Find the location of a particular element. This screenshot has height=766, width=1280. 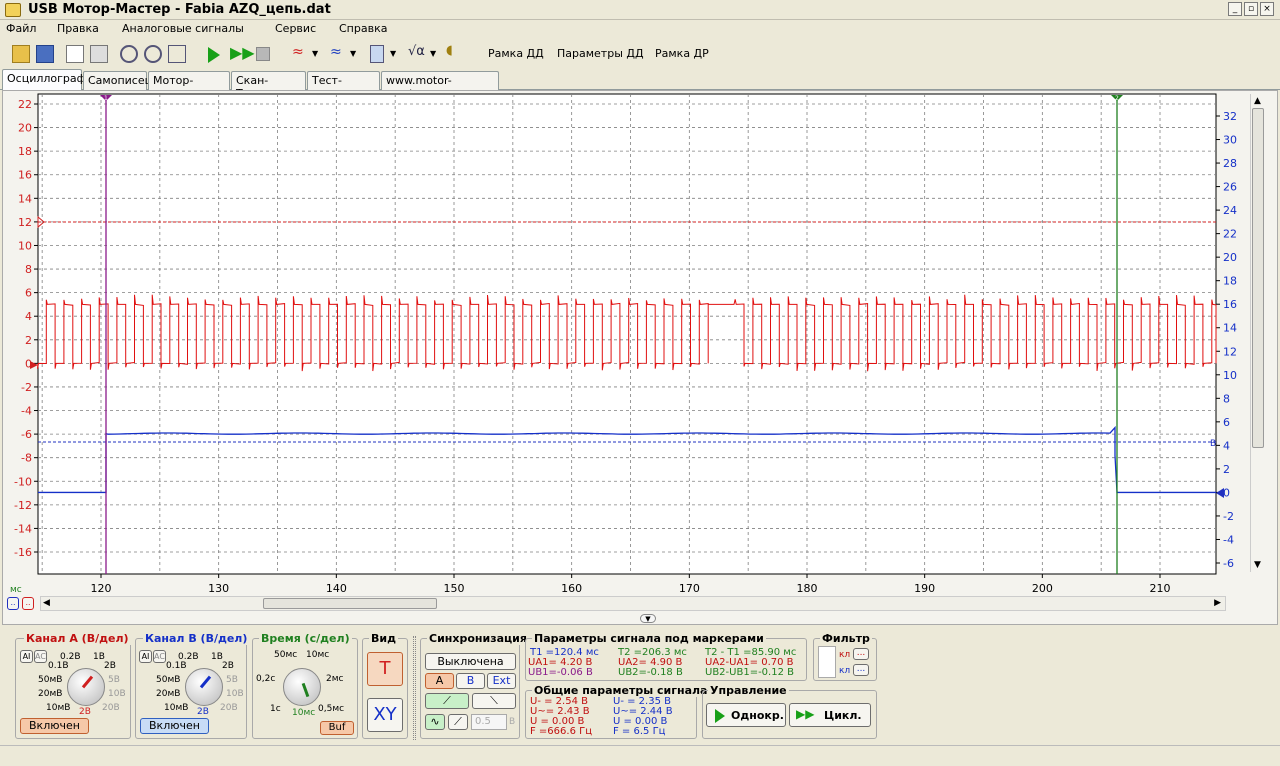

separator is located at coordinates (414, 688).